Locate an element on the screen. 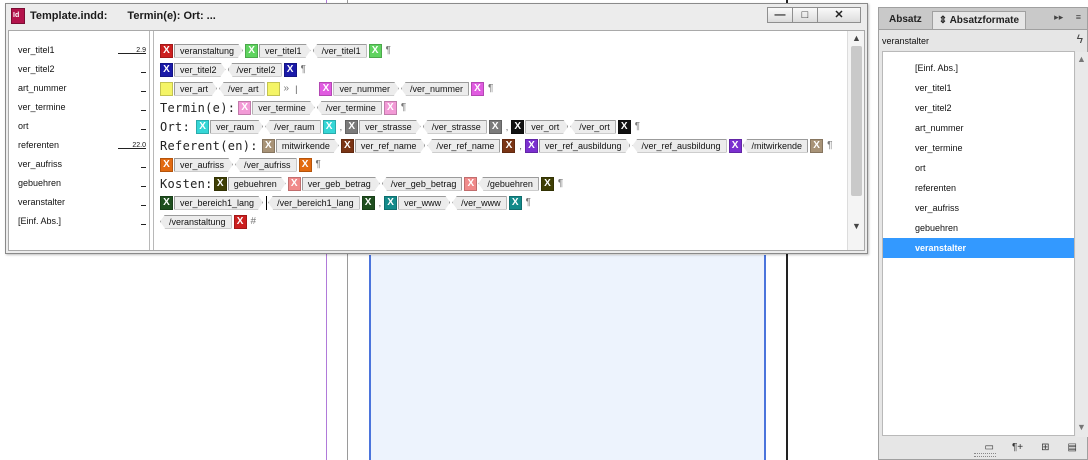 The image size is (1088, 460). depth-value: 22.0 is located at coordinates (139, 145).